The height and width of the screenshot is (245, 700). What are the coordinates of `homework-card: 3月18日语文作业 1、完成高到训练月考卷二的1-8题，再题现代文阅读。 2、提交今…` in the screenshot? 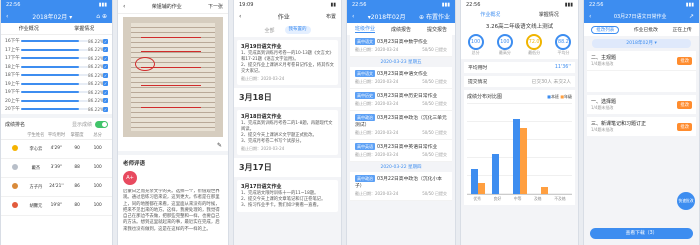 It's located at (287, 132).